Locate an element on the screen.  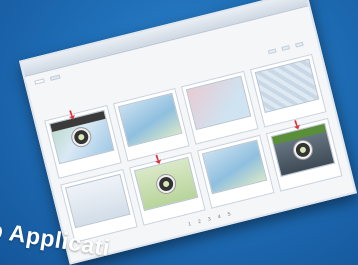
filter-links is located at coordinates (285, 48).